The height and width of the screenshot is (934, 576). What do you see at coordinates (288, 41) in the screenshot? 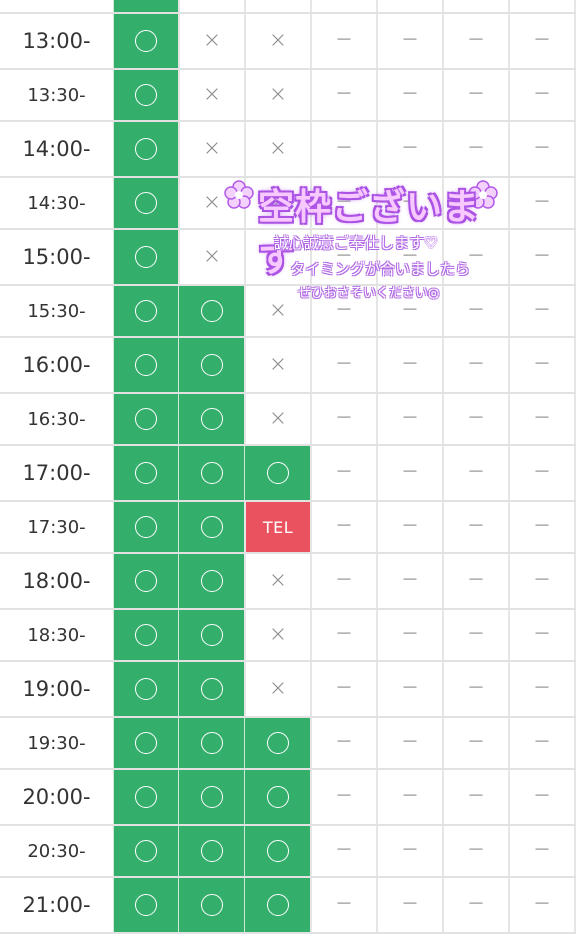
I see `schedule-row: 13:00- × × － － － －` at bounding box center [288, 41].